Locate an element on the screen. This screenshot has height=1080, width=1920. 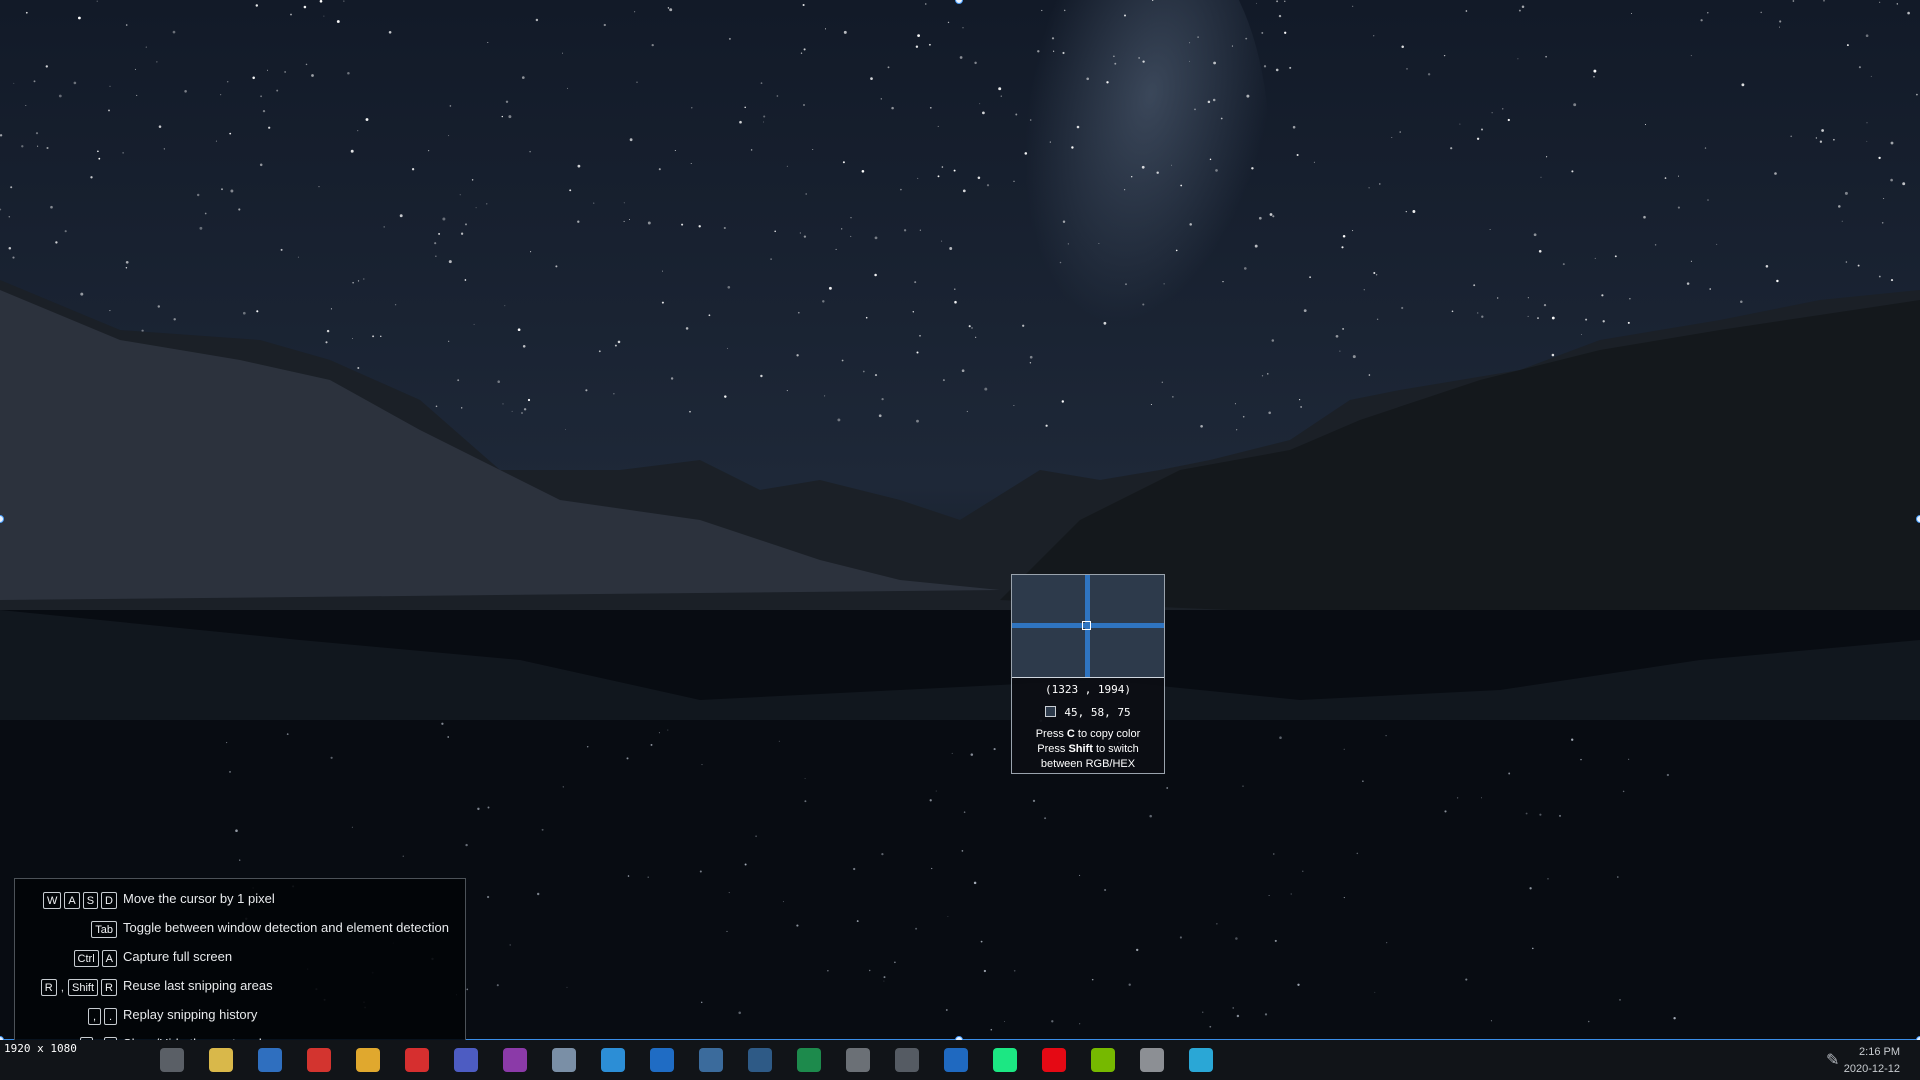
key-cap: . is located at coordinates (110, 1016).